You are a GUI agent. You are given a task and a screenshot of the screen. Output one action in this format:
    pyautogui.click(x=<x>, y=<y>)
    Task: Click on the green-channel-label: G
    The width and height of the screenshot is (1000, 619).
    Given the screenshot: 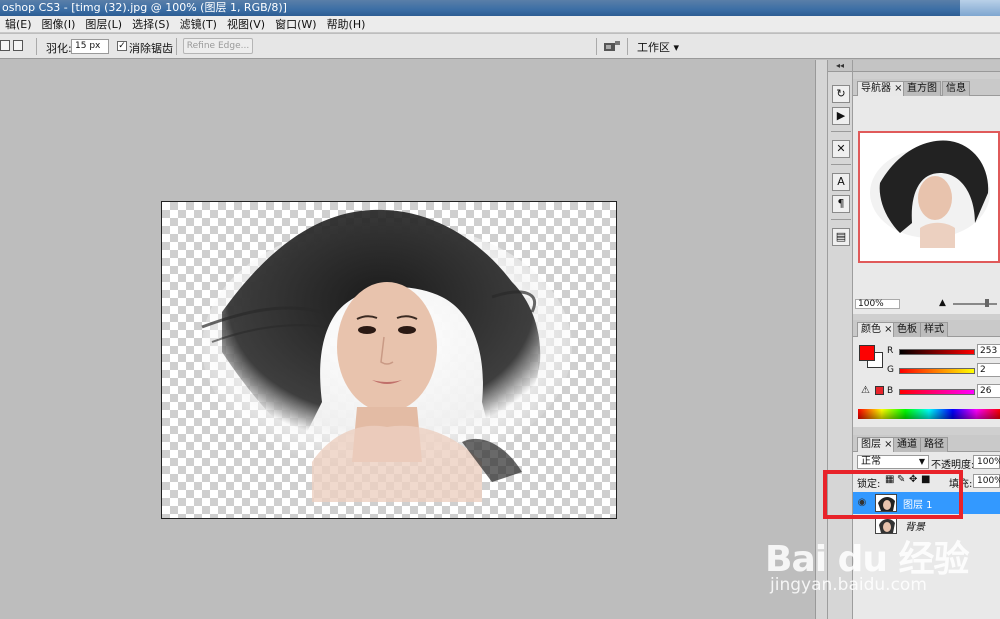 What is the action you would take?
    pyautogui.click(x=890, y=370)
    